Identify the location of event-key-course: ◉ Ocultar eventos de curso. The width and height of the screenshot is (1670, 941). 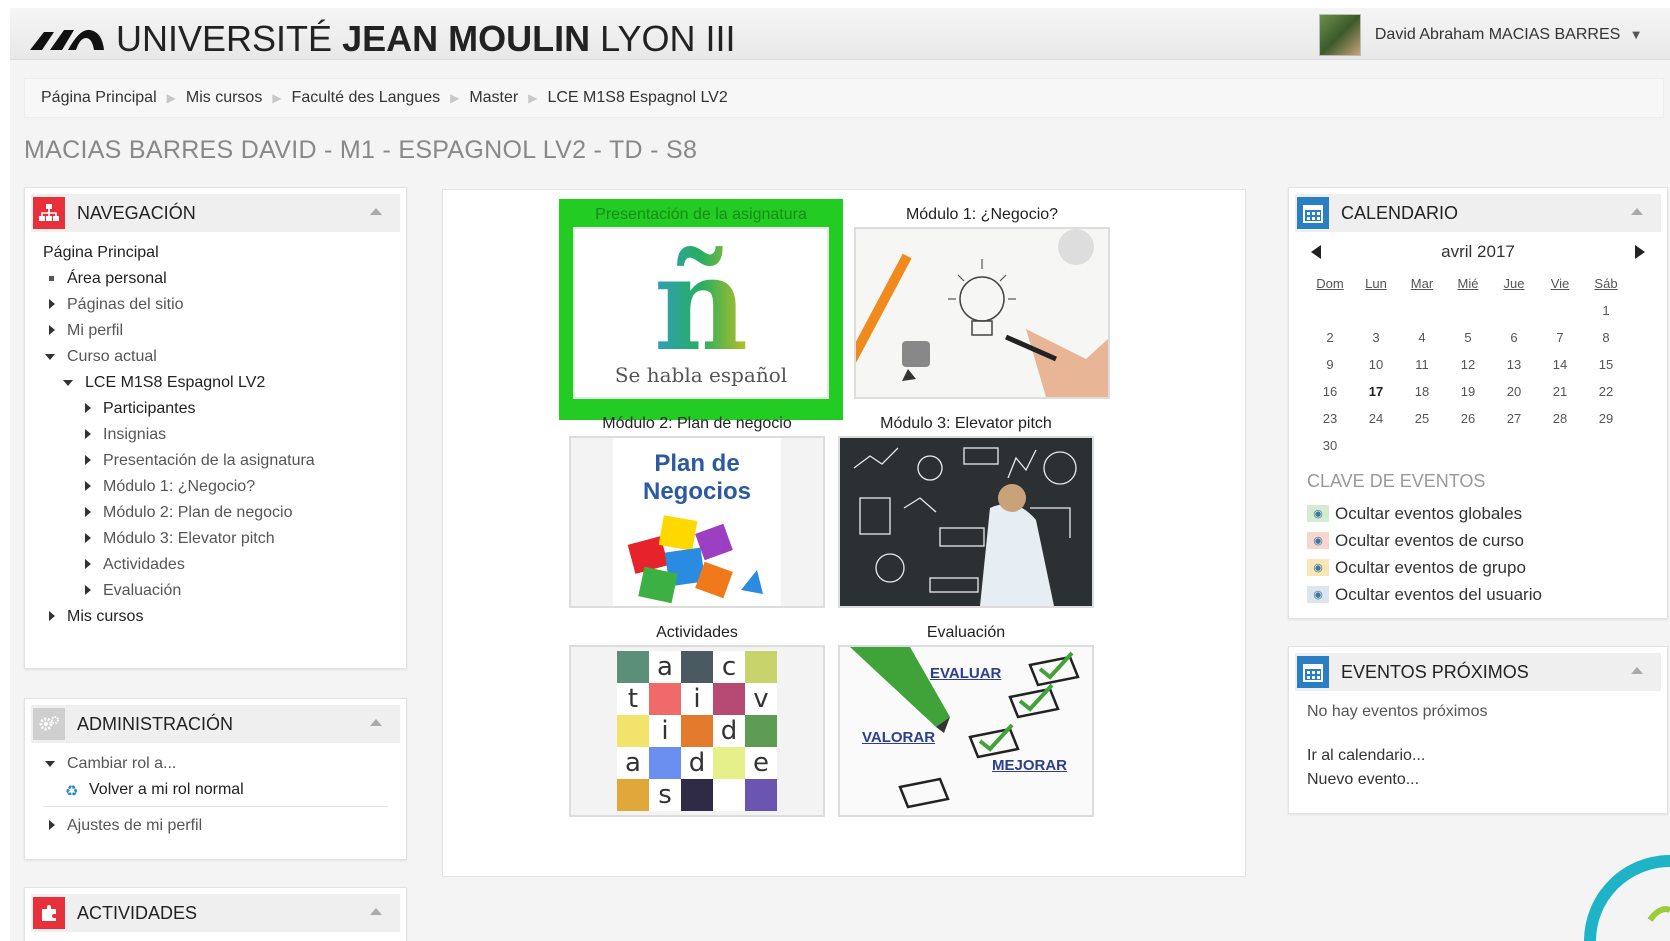
(1487, 540).